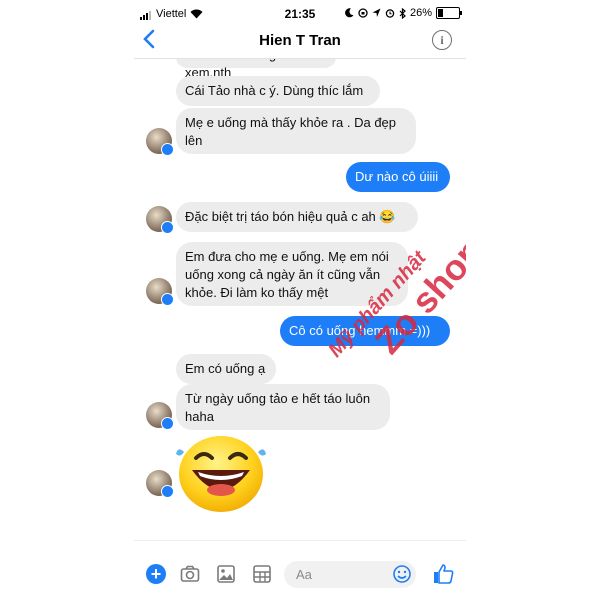 The width and height of the screenshot is (600, 600). I want to click on info-button: i, so click(442, 40).